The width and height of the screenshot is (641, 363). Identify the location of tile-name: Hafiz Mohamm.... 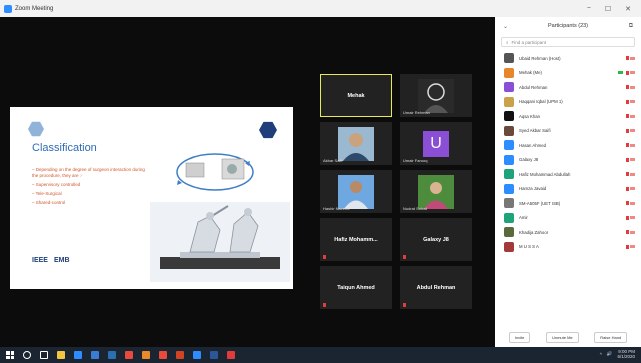
(356, 239).